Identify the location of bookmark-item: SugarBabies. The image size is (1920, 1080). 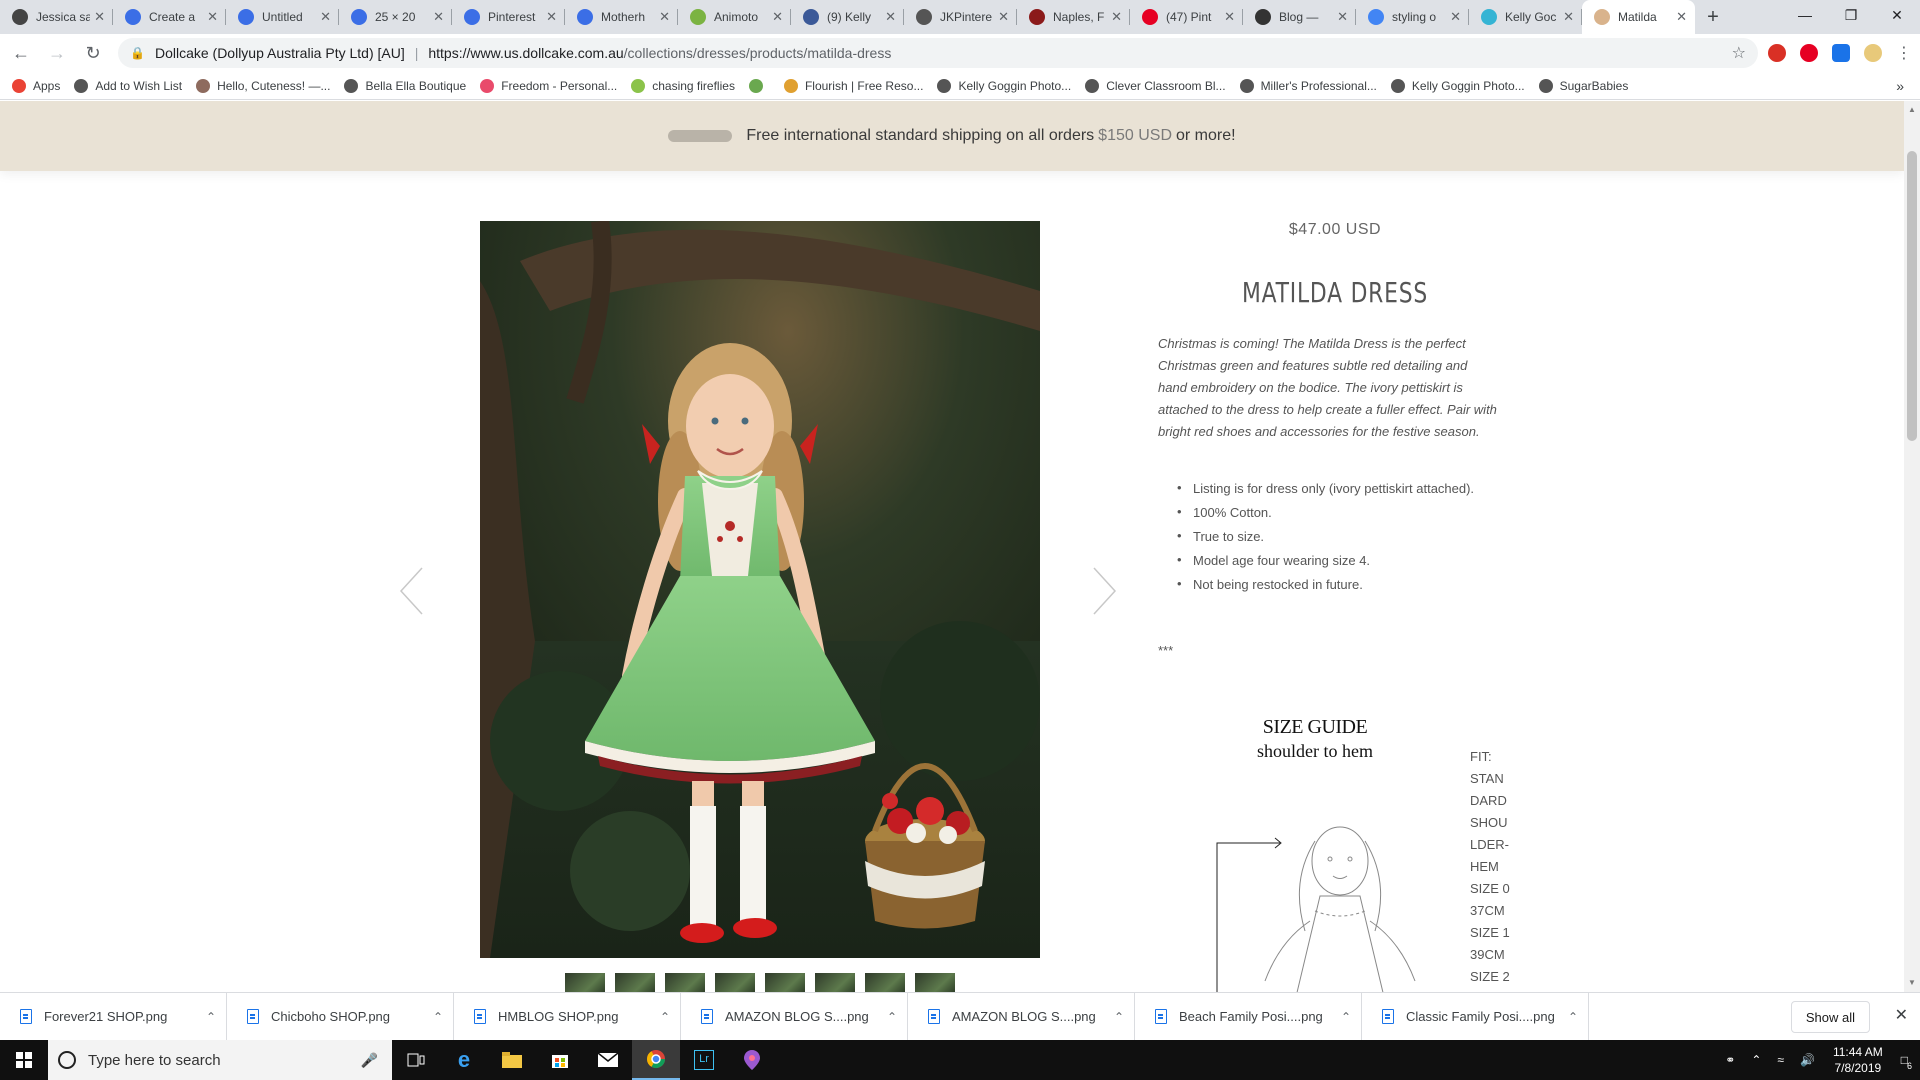
(1583, 85).